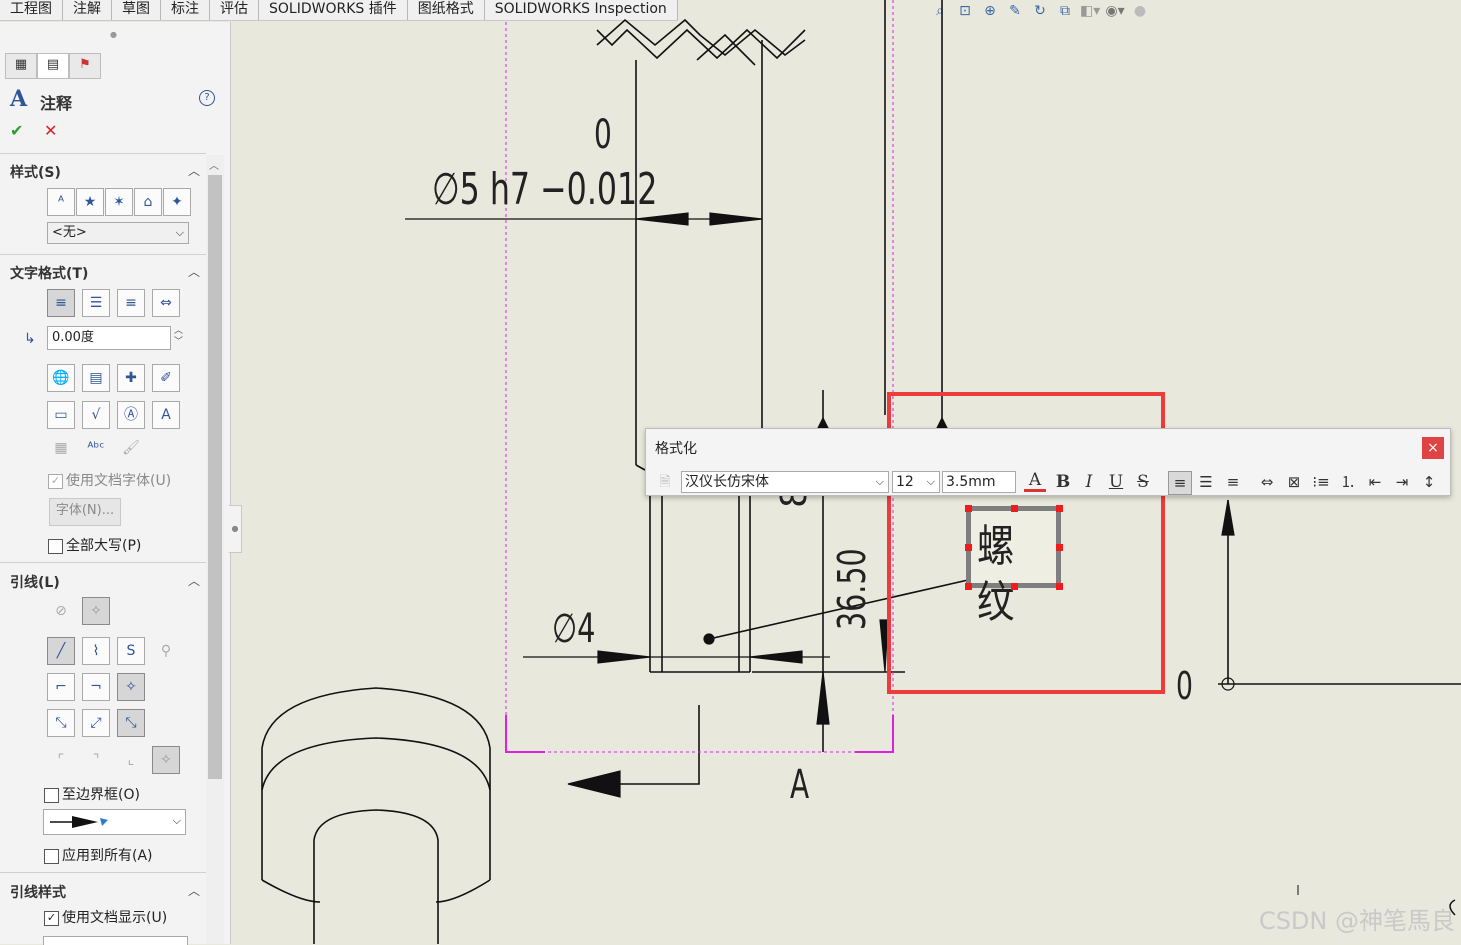  Describe the element at coordinates (166, 651) in the screenshot. I see `leader-pin-icon: ⚲` at that location.